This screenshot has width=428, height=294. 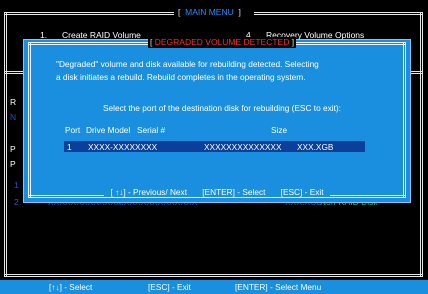 I want to click on column-header-size: Size, so click(x=279, y=130).